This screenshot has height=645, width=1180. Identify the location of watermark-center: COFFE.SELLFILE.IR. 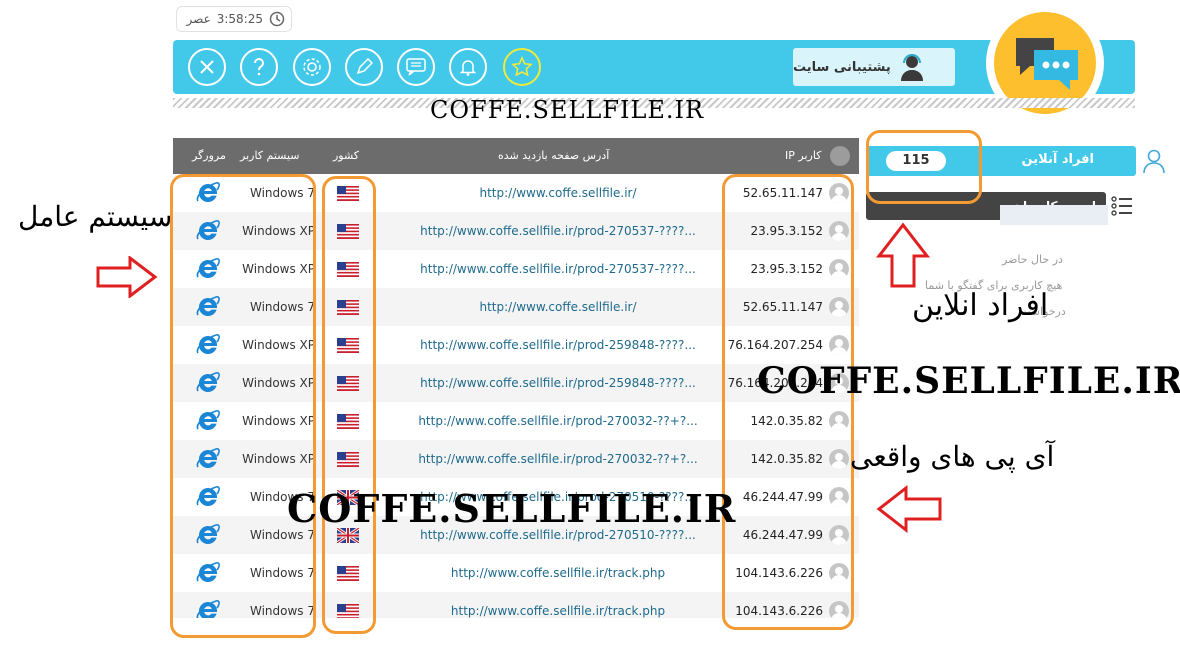
(512, 508).